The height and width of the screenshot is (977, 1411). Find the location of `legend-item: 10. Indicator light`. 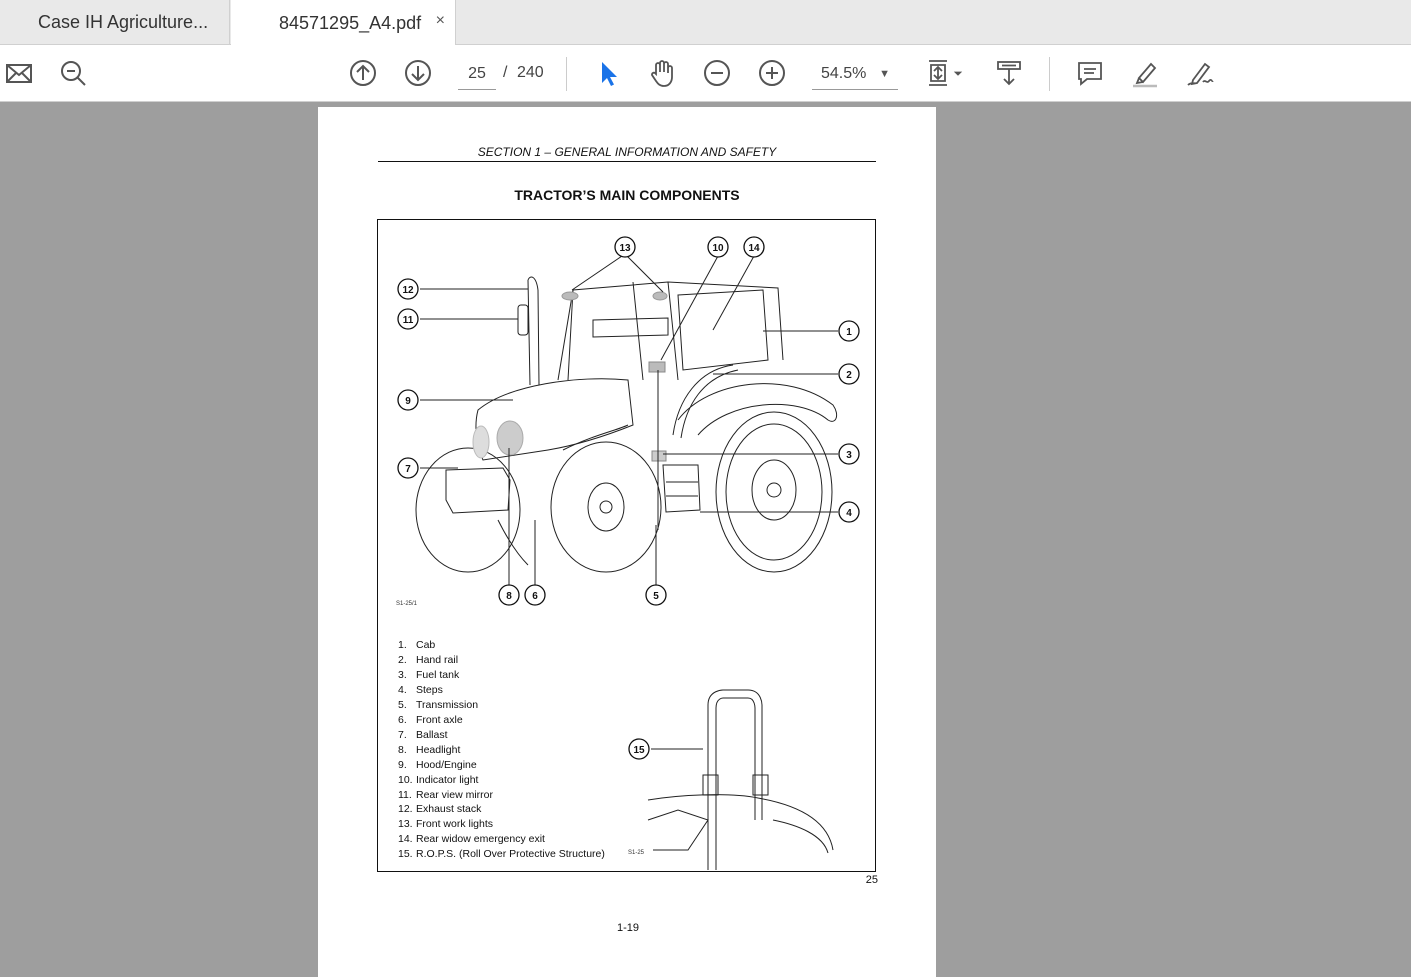

legend-item: 10. Indicator light is located at coordinates (438, 779).